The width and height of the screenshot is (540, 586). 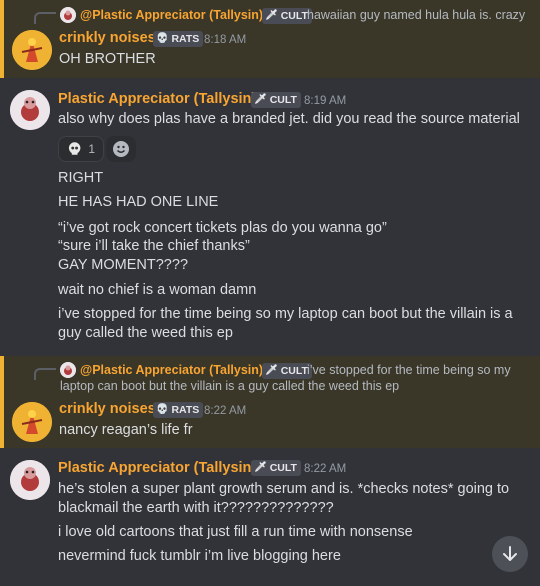 I want to click on add-reaction-button, so click(x=121, y=149).